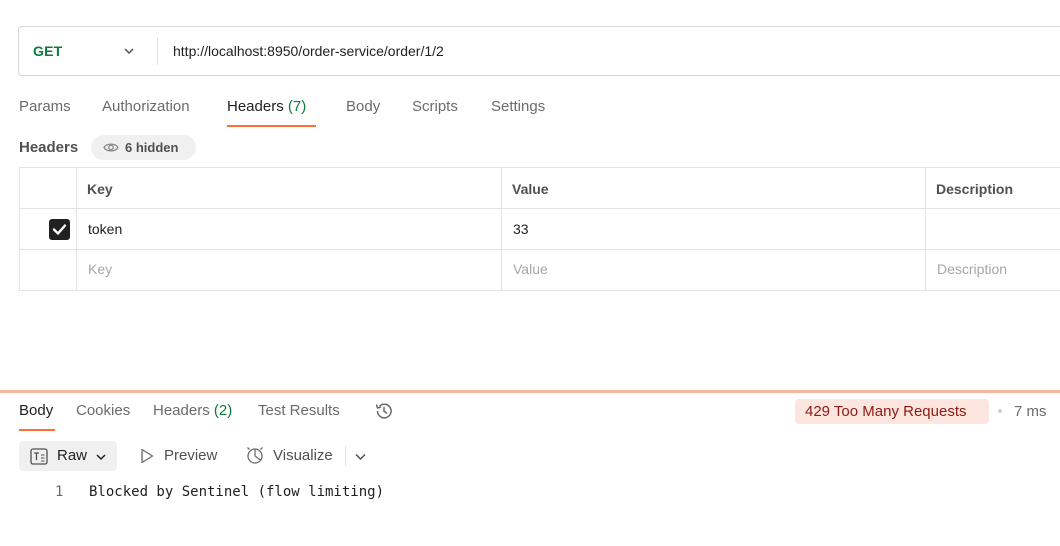 The image size is (1060, 546). What do you see at coordinates (157, 51) in the screenshot?
I see `url-divider` at bounding box center [157, 51].